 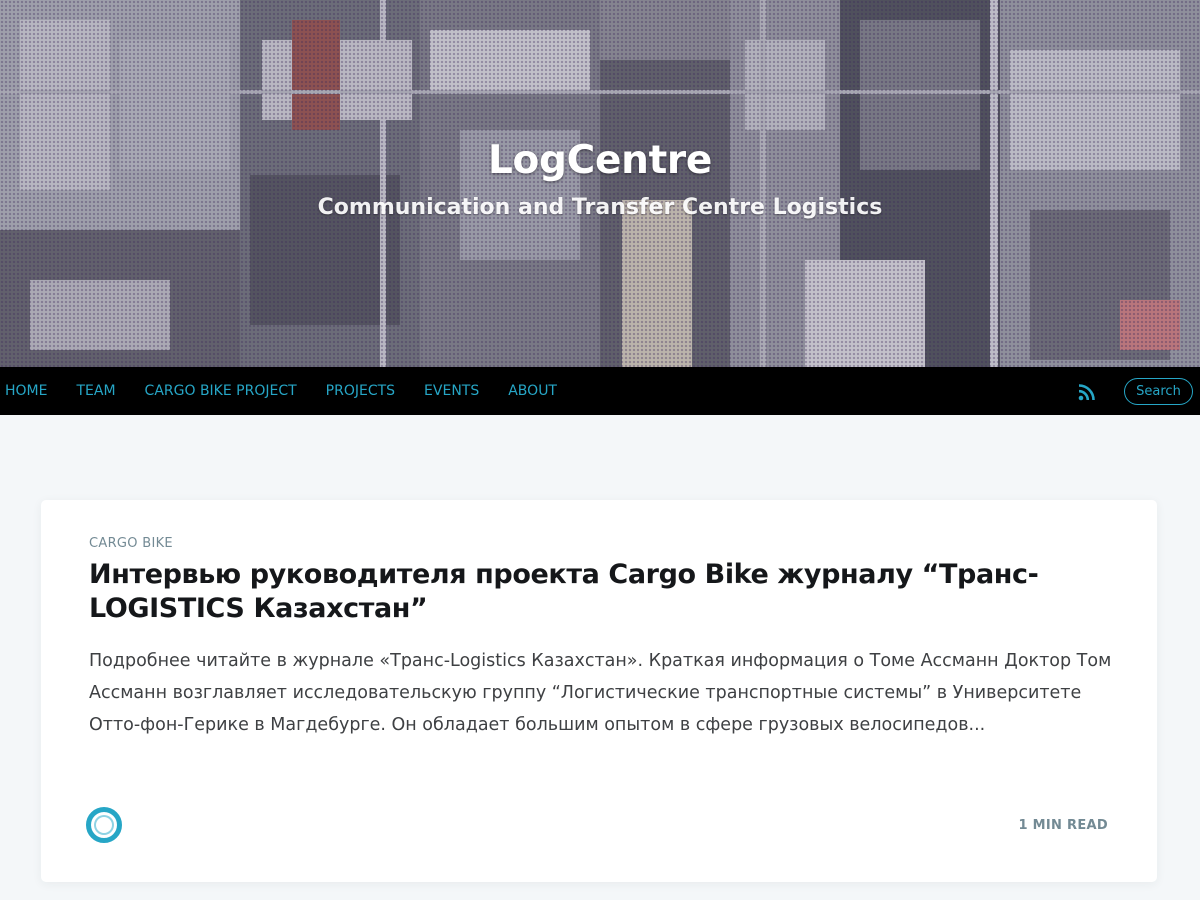 What do you see at coordinates (1063, 825) in the screenshot?
I see `reading-time: 1 MIN READ` at bounding box center [1063, 825].